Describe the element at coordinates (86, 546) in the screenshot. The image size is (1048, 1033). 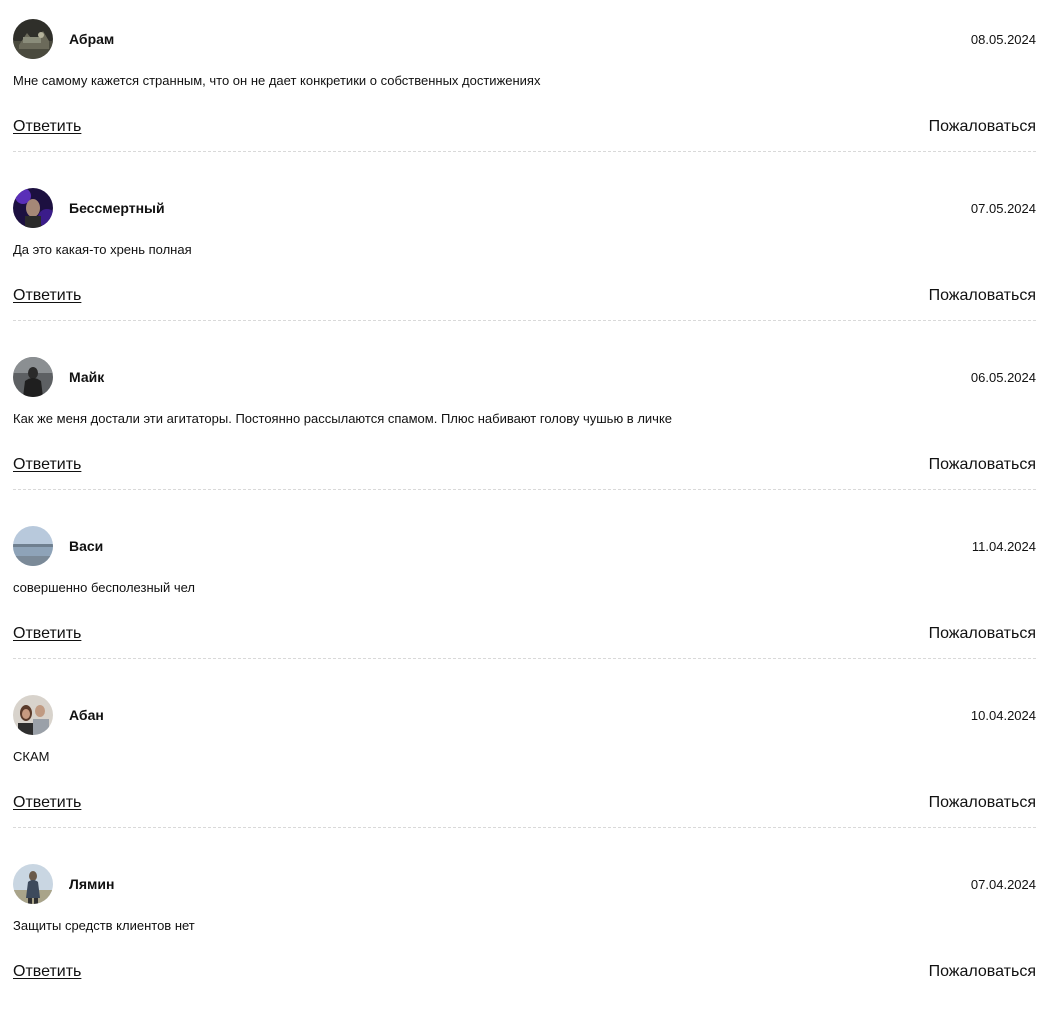
I see `comment-author: Васи` at that location.